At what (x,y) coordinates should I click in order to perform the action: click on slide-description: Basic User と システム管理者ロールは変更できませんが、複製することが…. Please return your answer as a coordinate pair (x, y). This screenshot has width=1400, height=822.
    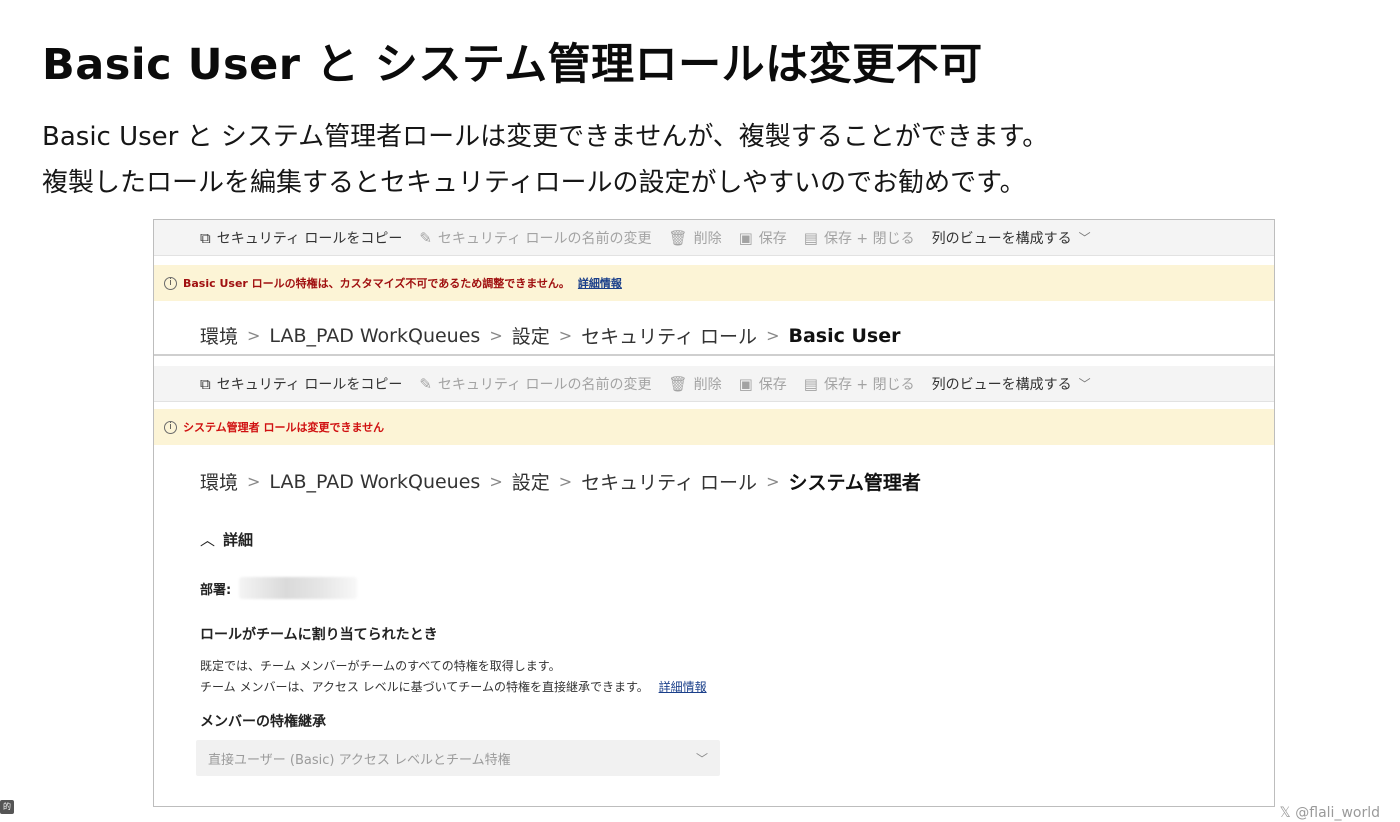
    Looking at the image, I should click on (545, 160).